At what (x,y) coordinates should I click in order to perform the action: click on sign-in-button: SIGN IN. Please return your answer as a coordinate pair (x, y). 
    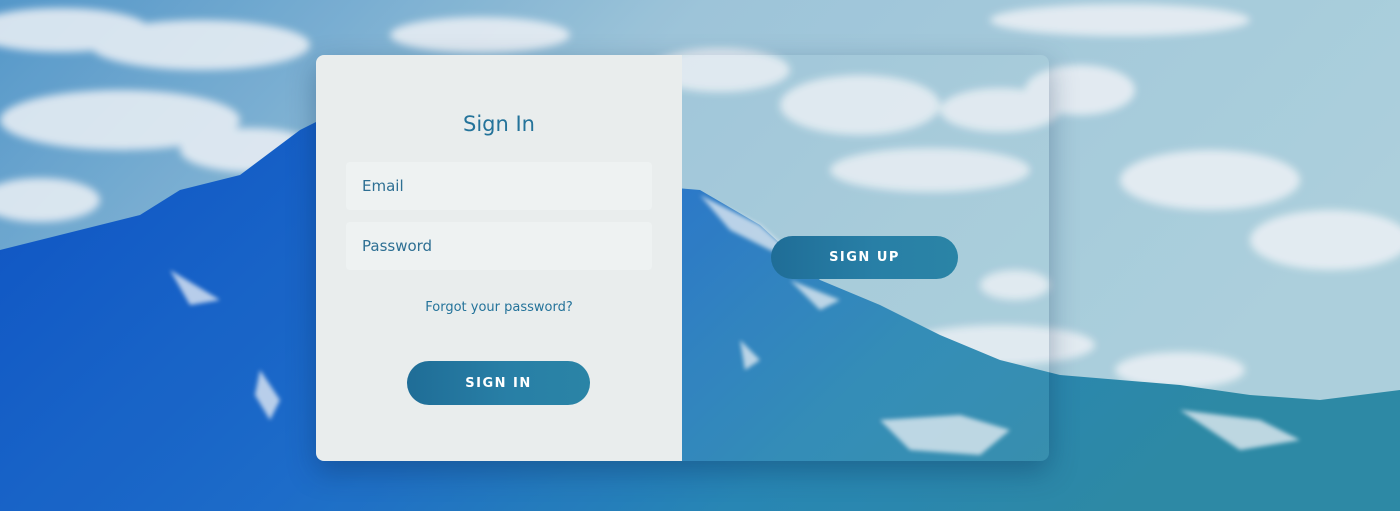
    Looking at the image, I should click on (498, 383).